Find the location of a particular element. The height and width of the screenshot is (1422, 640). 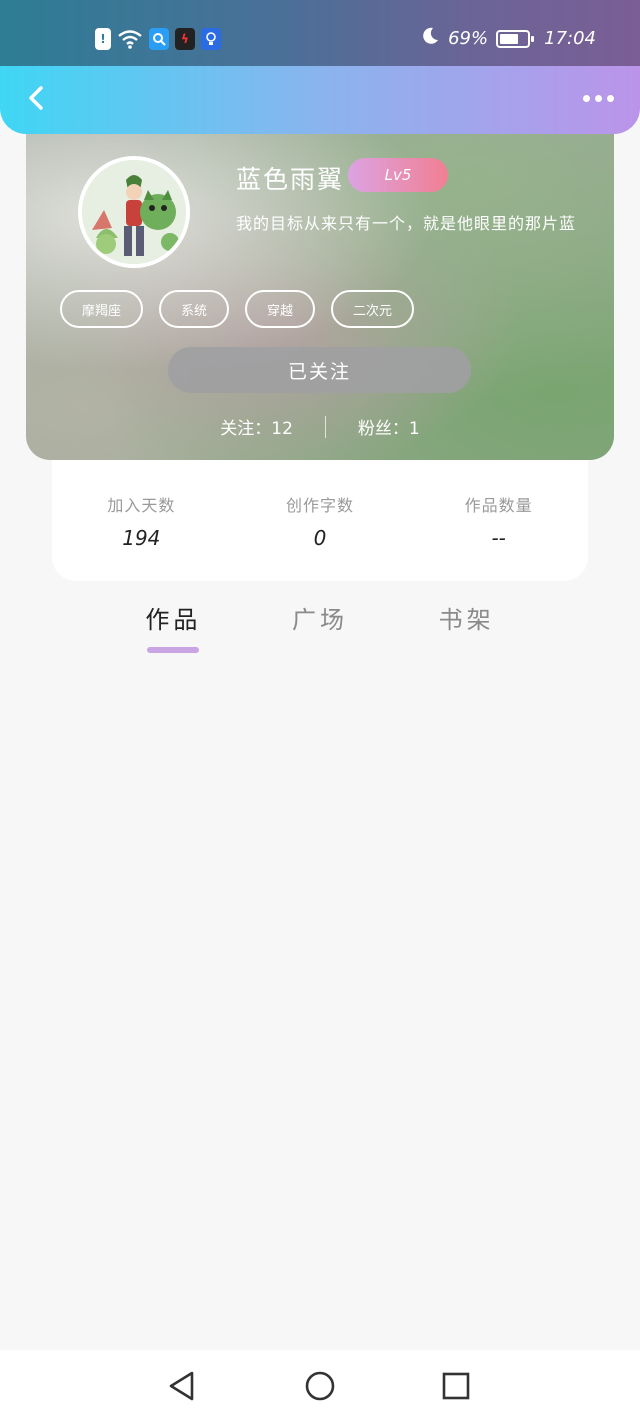

search-app-icon is located at coordinates (159, 39).